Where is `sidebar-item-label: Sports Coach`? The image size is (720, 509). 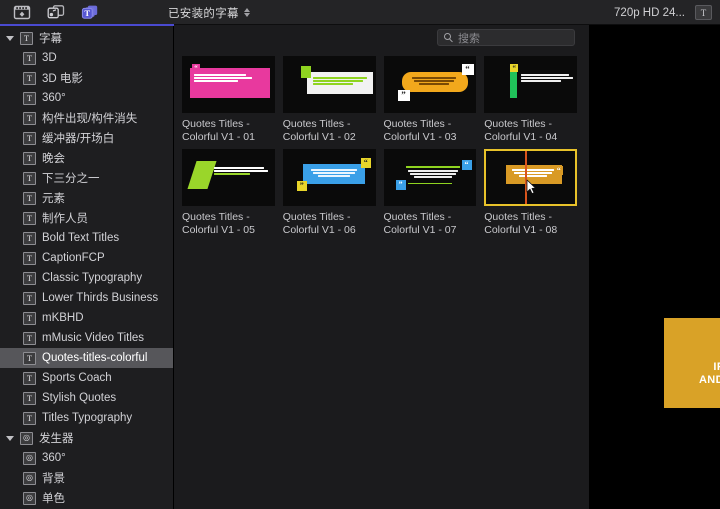 sidebar-item-label: Sports Coach is located at coordinates (77, 378).